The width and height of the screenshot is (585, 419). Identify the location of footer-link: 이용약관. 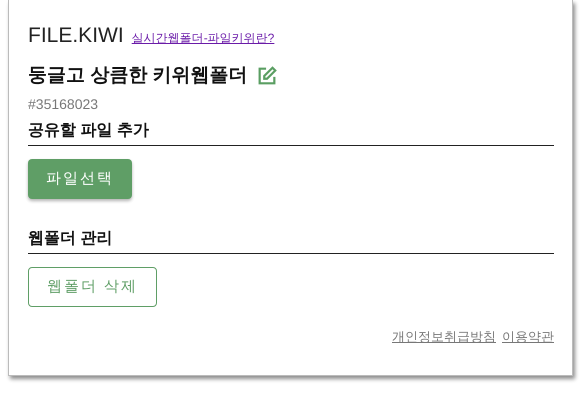
(528, 336).